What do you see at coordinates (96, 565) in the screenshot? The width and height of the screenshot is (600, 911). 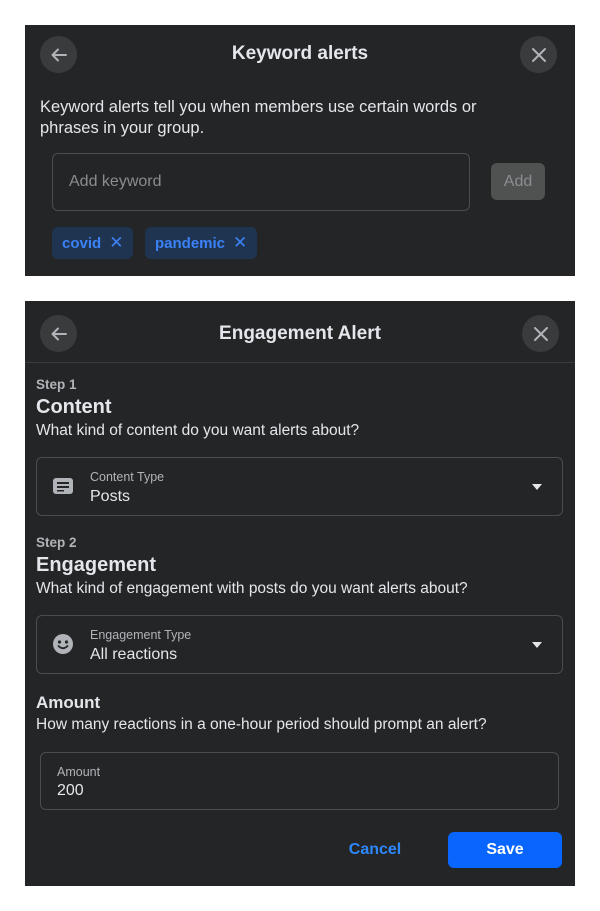 I see `engagement-section-title: Engagement` at bounding box center [96, 565].